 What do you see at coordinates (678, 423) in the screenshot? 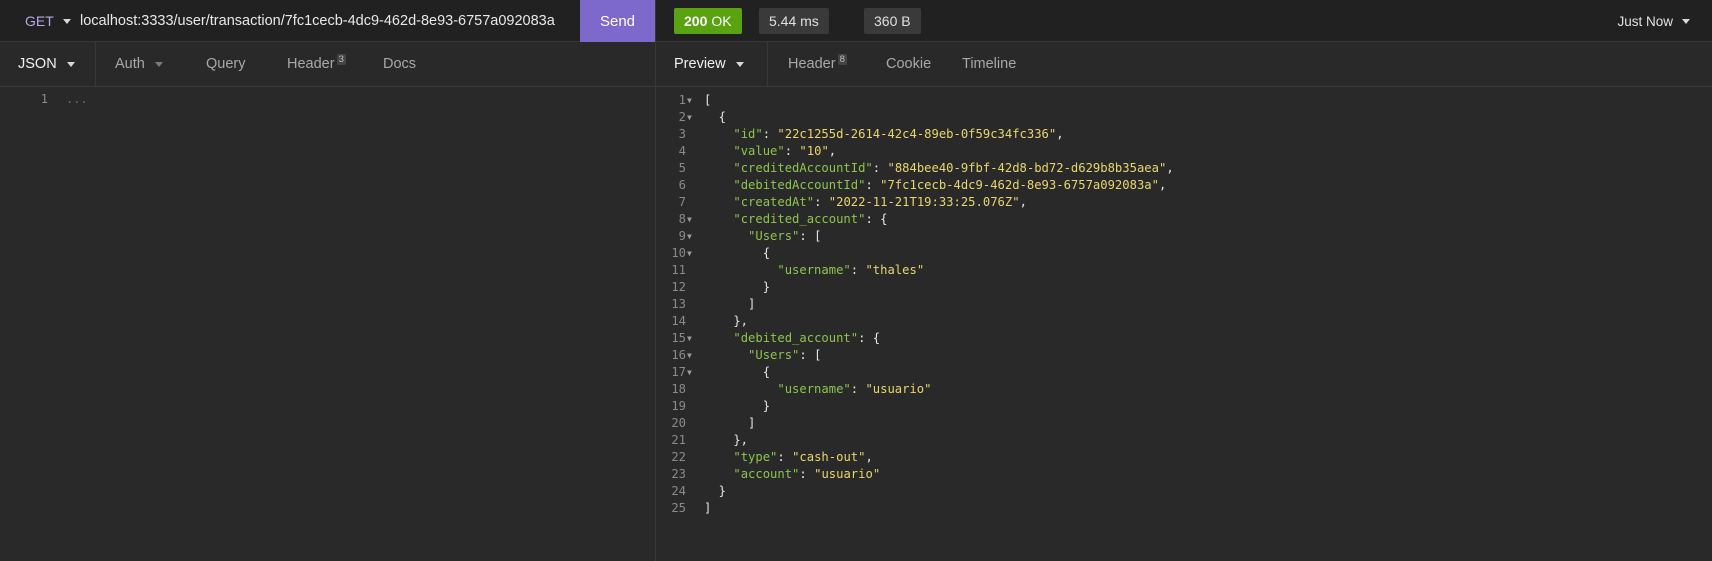
I see `line-number: 20` at bounding box center [678, 423].